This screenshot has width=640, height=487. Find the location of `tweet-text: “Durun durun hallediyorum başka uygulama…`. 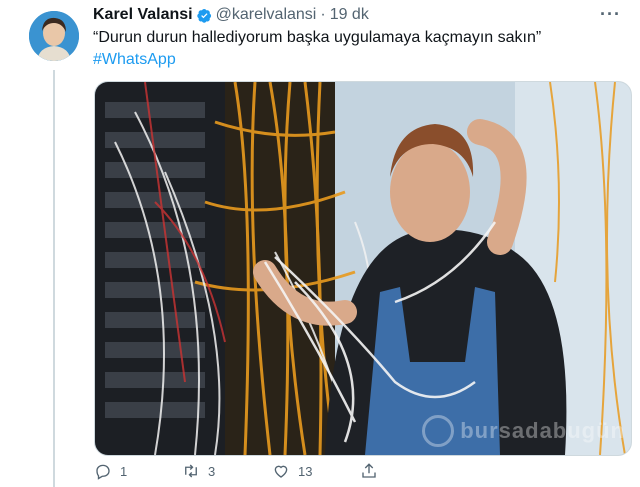

tweet-text: “Durun durun hallediyorum başka uygulama… is located at coordinates (317, 37).